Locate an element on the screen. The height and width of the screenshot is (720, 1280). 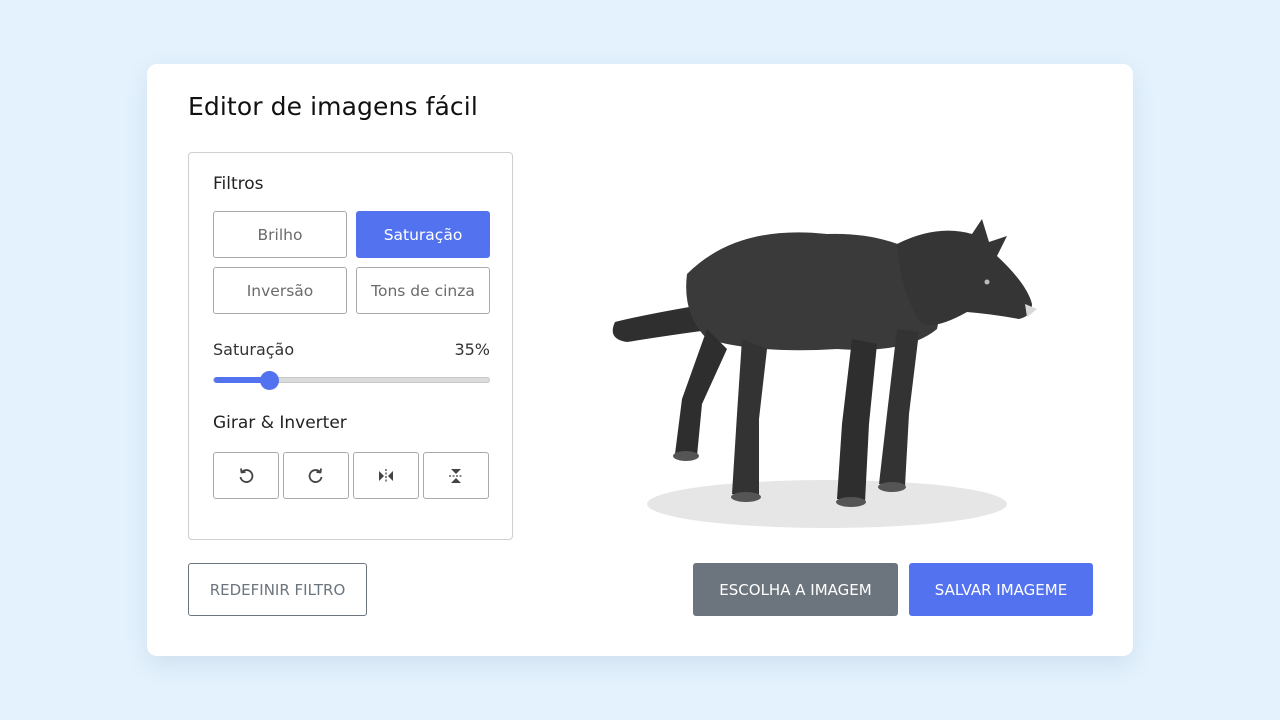
flip-horizontal-icon is located at coordinates (386, 475).